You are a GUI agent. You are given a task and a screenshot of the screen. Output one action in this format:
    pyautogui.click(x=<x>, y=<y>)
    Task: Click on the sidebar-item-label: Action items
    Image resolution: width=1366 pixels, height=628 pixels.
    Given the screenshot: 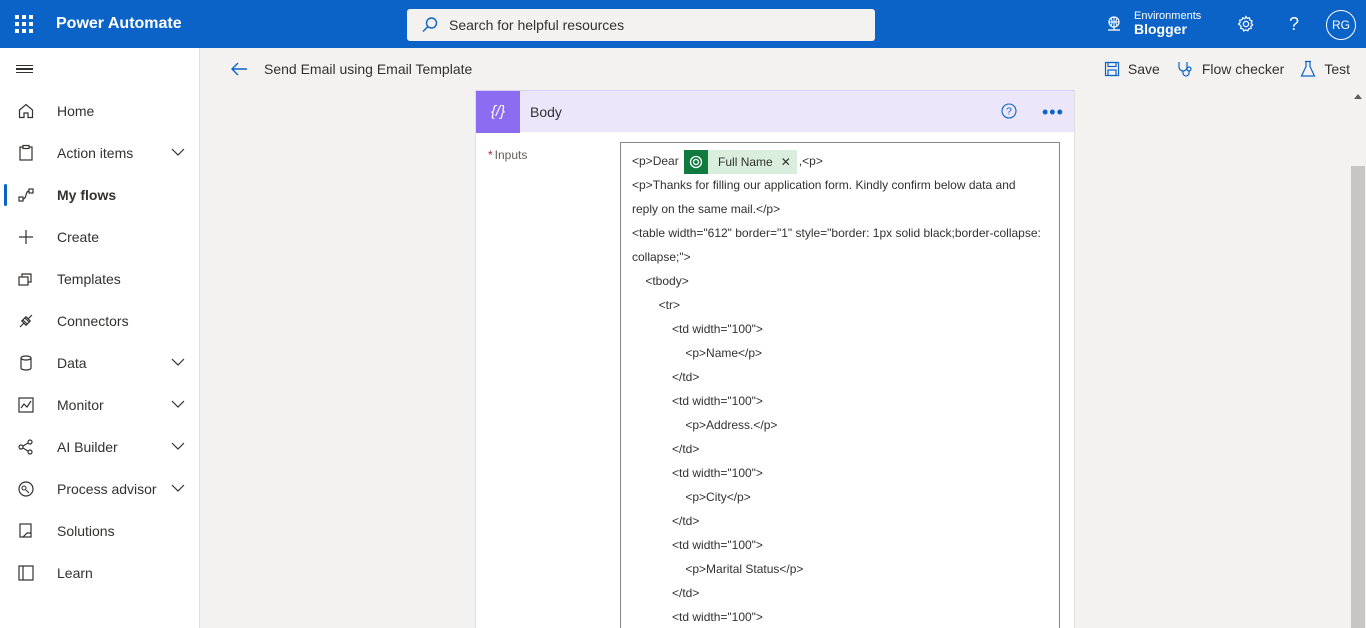 What is the action you would take?
    pyautogui.click(x=95, y=153)
    